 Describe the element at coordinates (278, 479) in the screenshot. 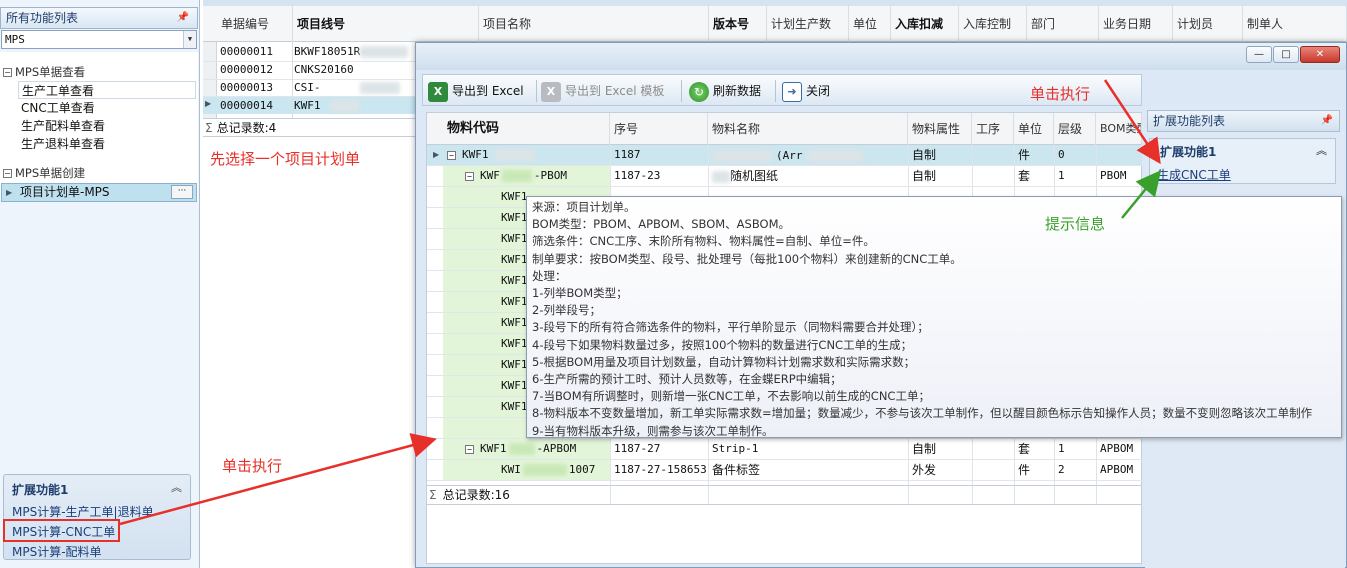

I see `arrow-to-dialog` at that location.